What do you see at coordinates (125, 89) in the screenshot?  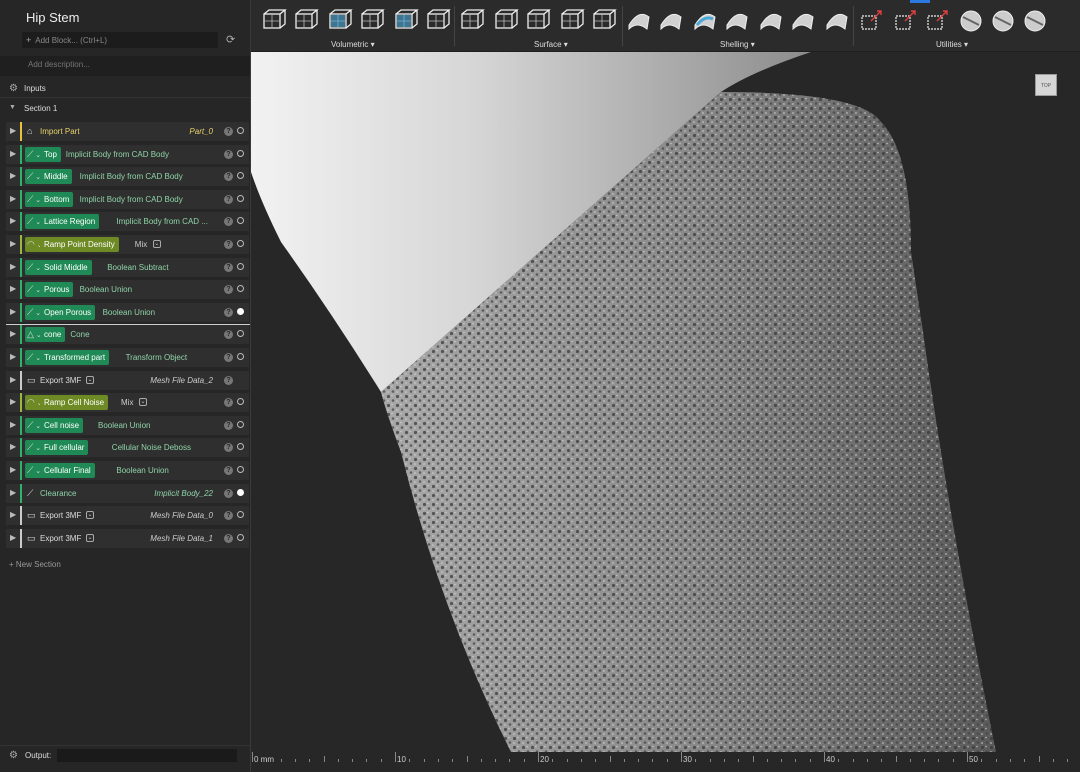 I see `inputs-header: ⚙ Inputs` at bounding box center [125, 89].